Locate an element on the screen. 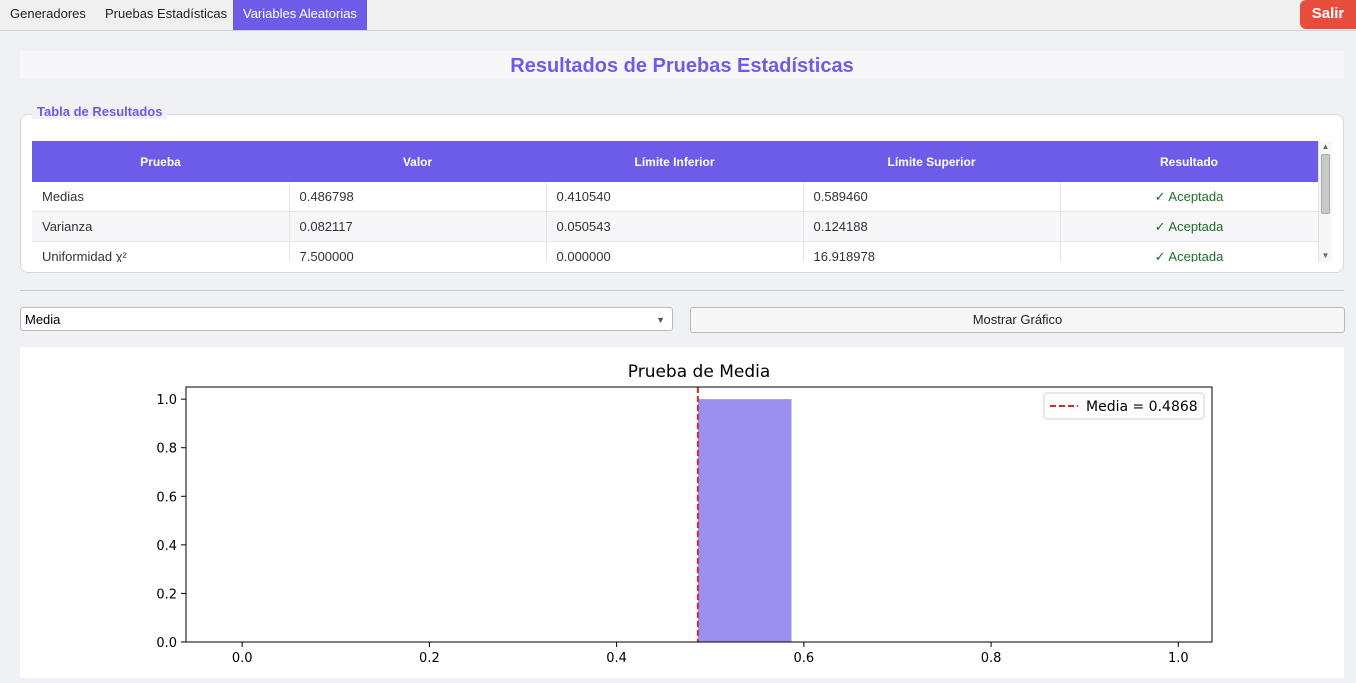  header-resultado: Resultado is located at coordinates (1189, 161).